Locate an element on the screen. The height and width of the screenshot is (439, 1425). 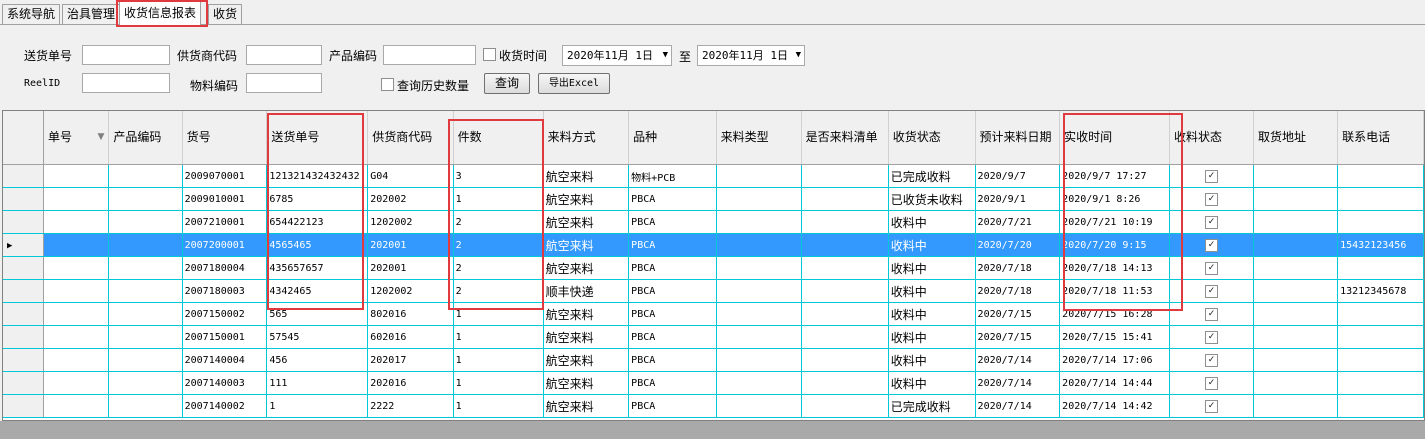
table-cell: PBCA is located at coordinates (672, 268).